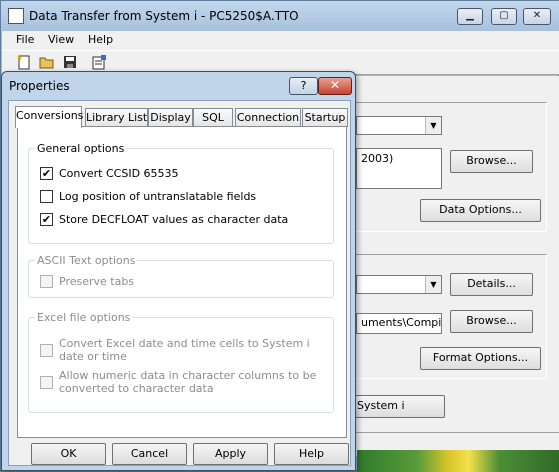 This screenshot has height=472, width=559. Describe the element at coordinates (399, 168) in the screenshot. I see `file-list-box: 2003)` at that location.